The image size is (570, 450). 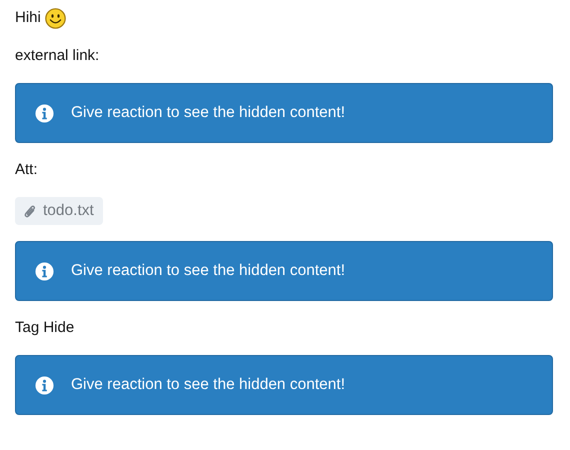 What do you see at coordinates (28, 18) in the screenshot?
I see `body-text: Hihi` at bounding box center [28, 18].